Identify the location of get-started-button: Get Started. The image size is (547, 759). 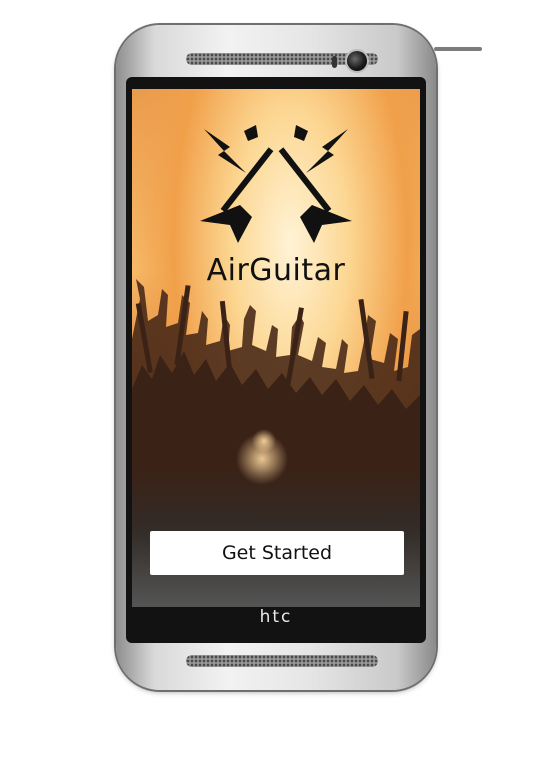
(277, 553).